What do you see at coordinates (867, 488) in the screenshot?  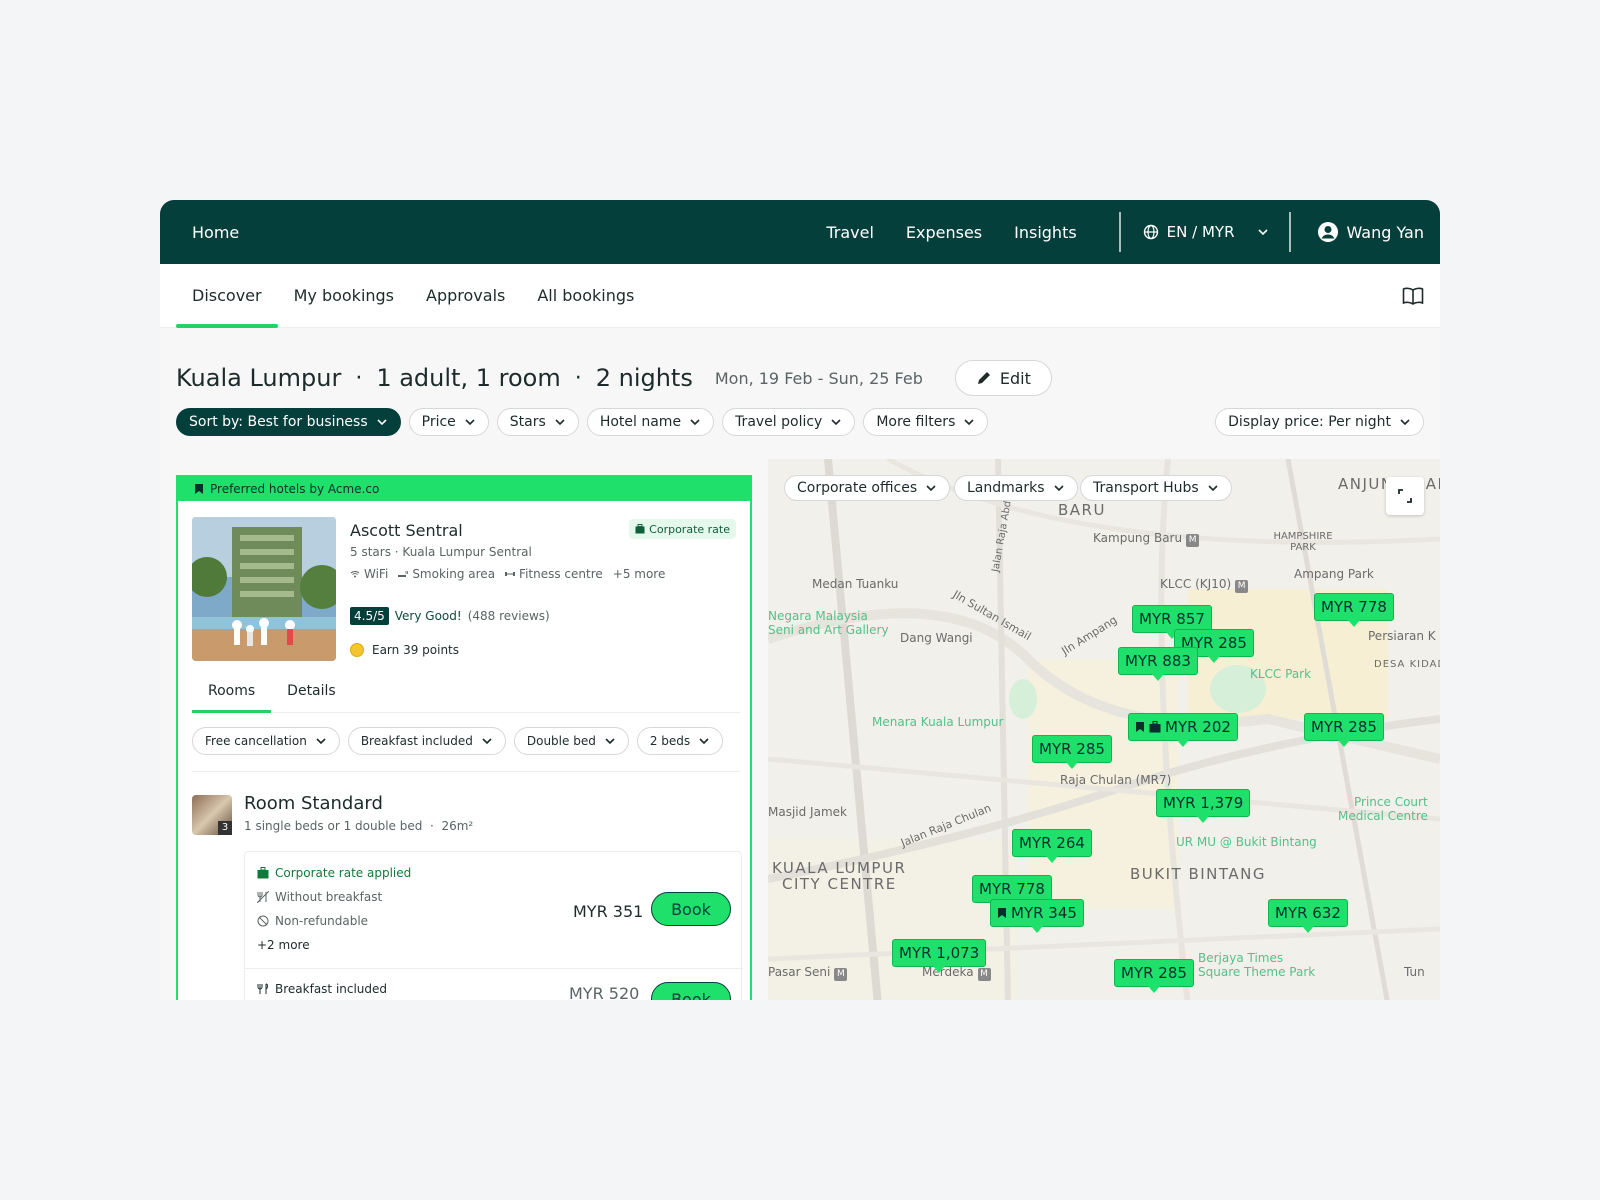 I see `corporate-offices-filter: Corporate offices` at bounding box center [867, 488].